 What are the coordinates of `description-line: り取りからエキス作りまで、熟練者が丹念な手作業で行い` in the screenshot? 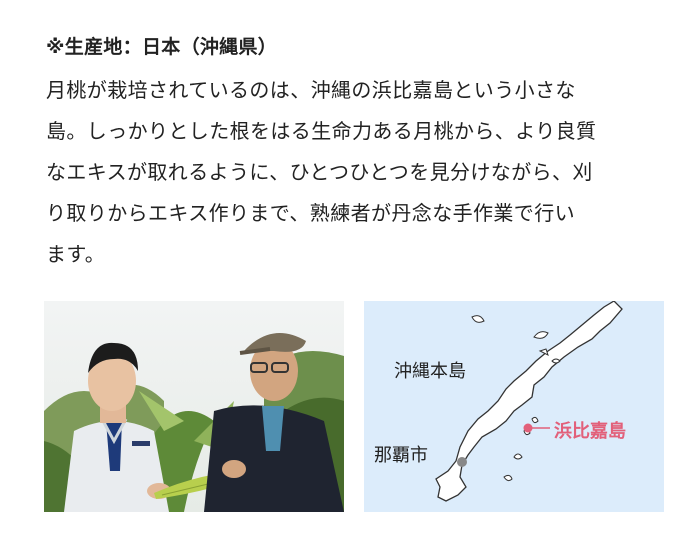 It's located at (310, 213).